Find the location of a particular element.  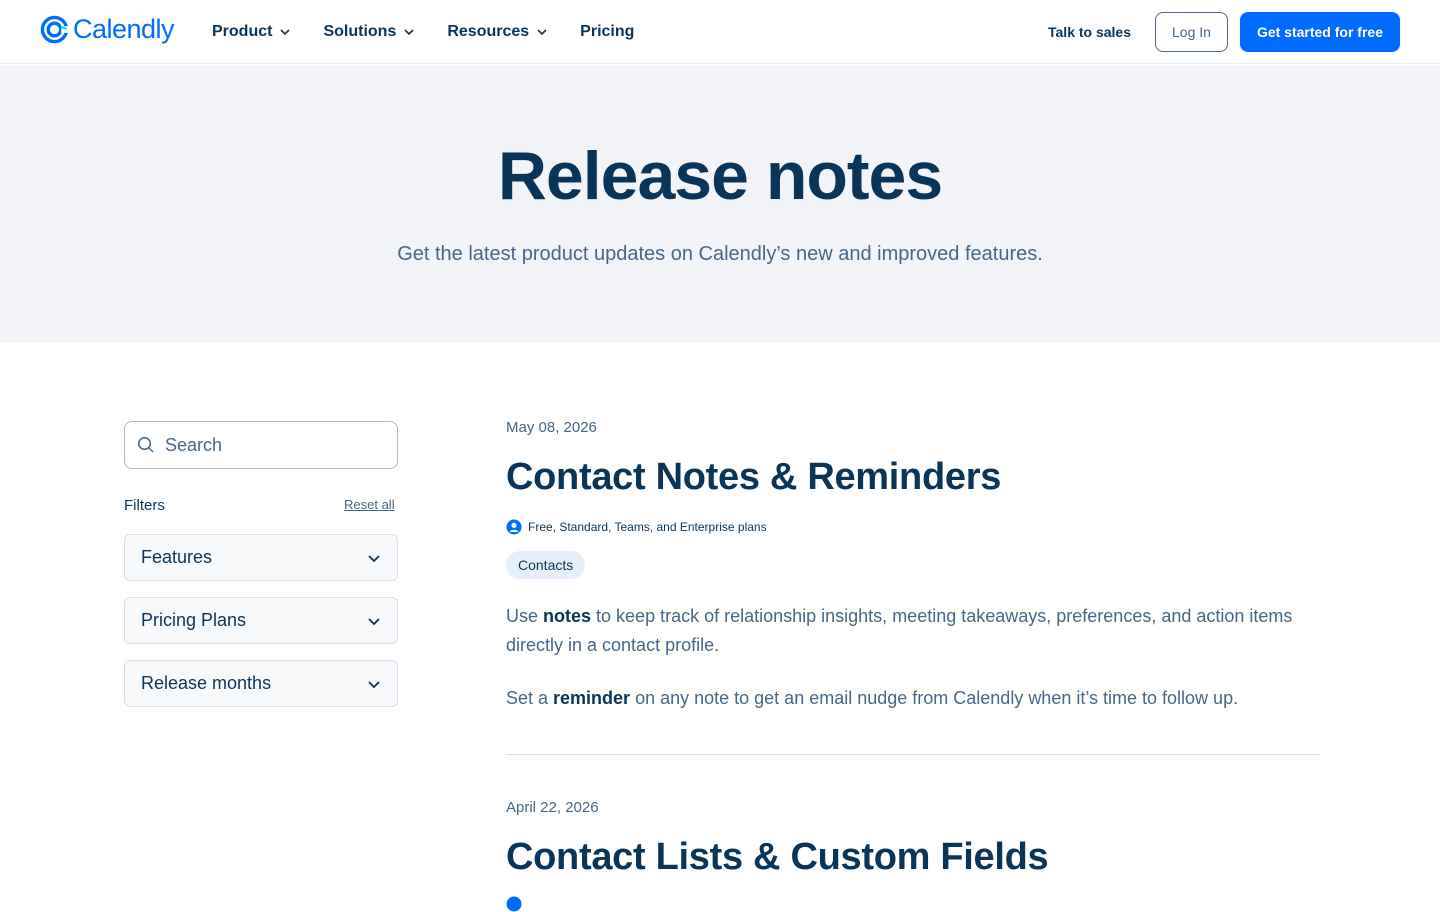

filter-release-months-label: Release months is located at coordinates (206, 683).